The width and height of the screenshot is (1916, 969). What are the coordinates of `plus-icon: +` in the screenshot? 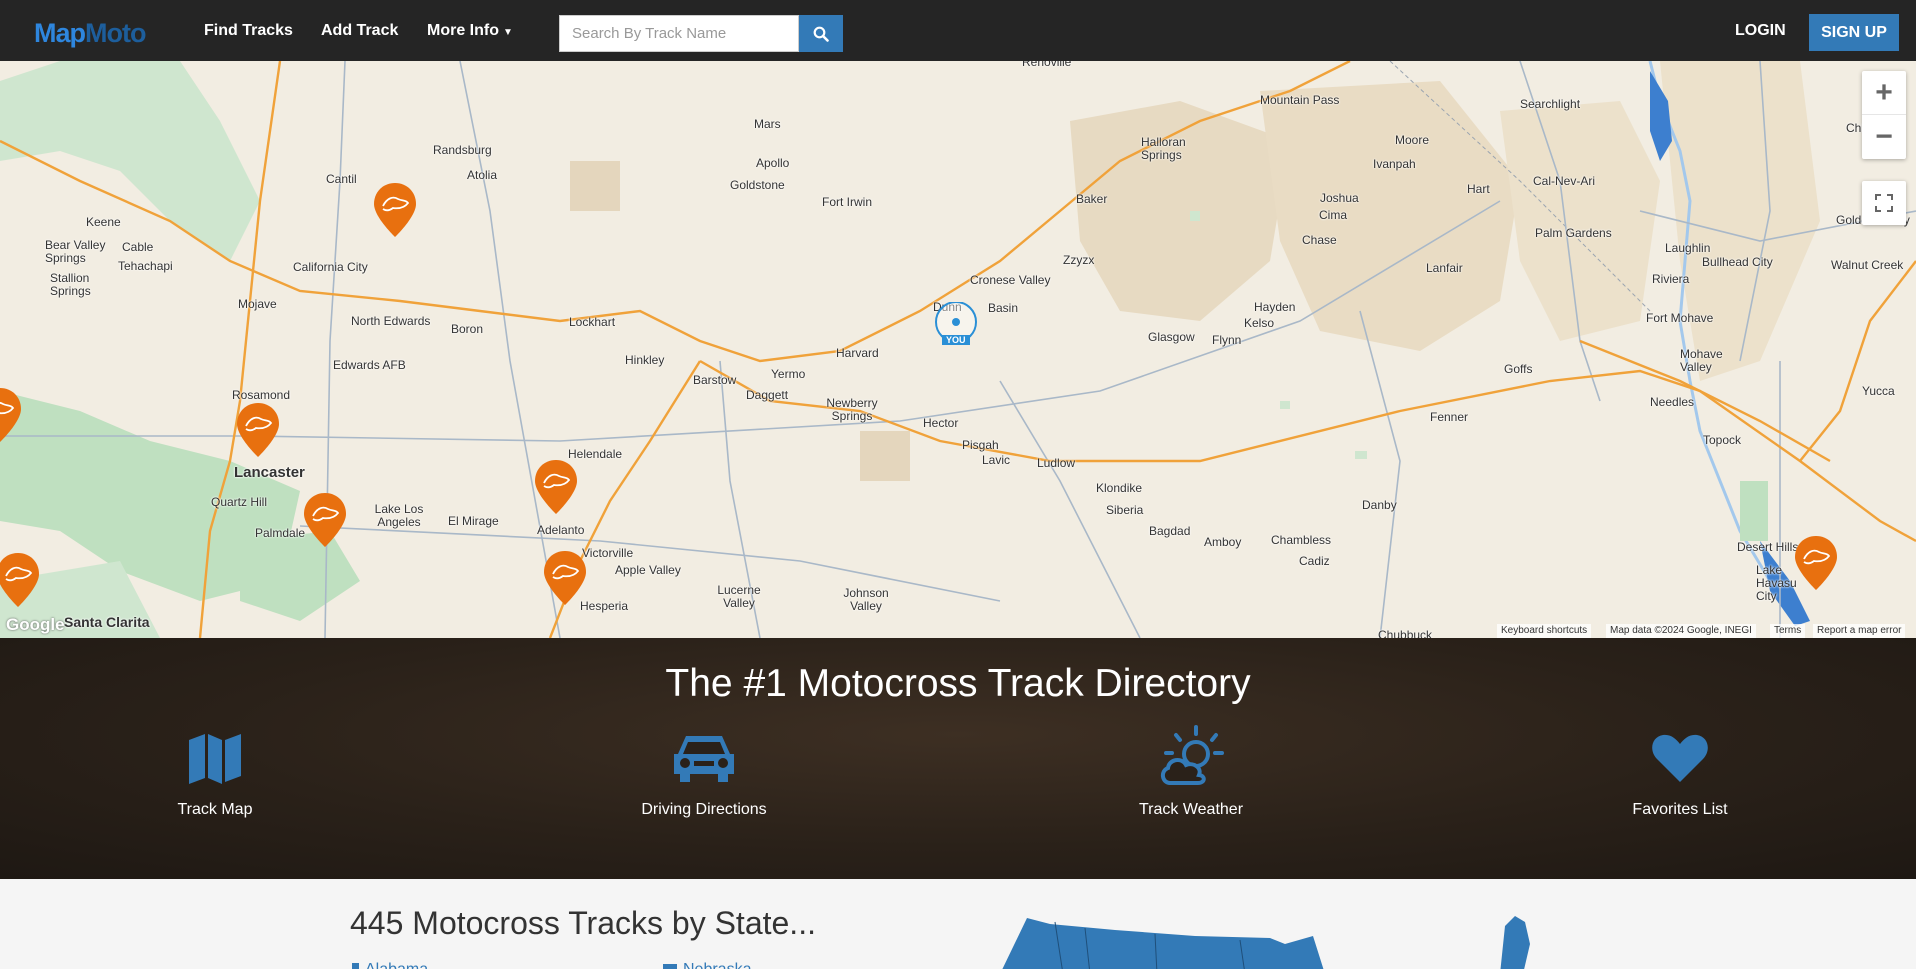 It's located at (1884, 92).